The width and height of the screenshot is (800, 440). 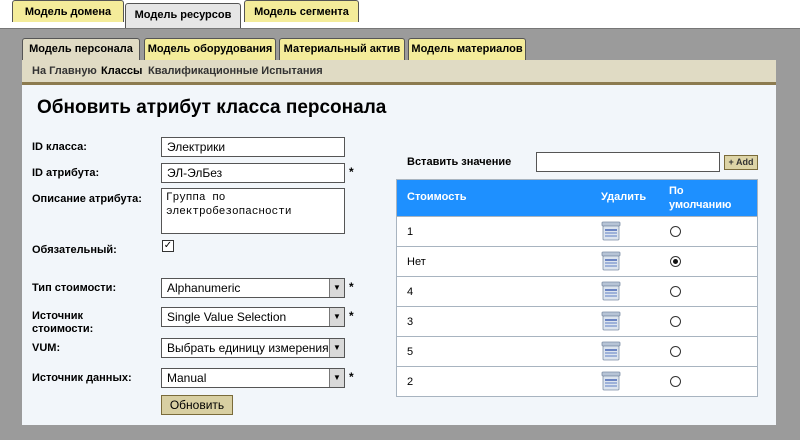 What do you see at coordinates (68, 11) in the screenshot?
I see `tab-domain-model: Модель домена` at bounding box center [68, 11].